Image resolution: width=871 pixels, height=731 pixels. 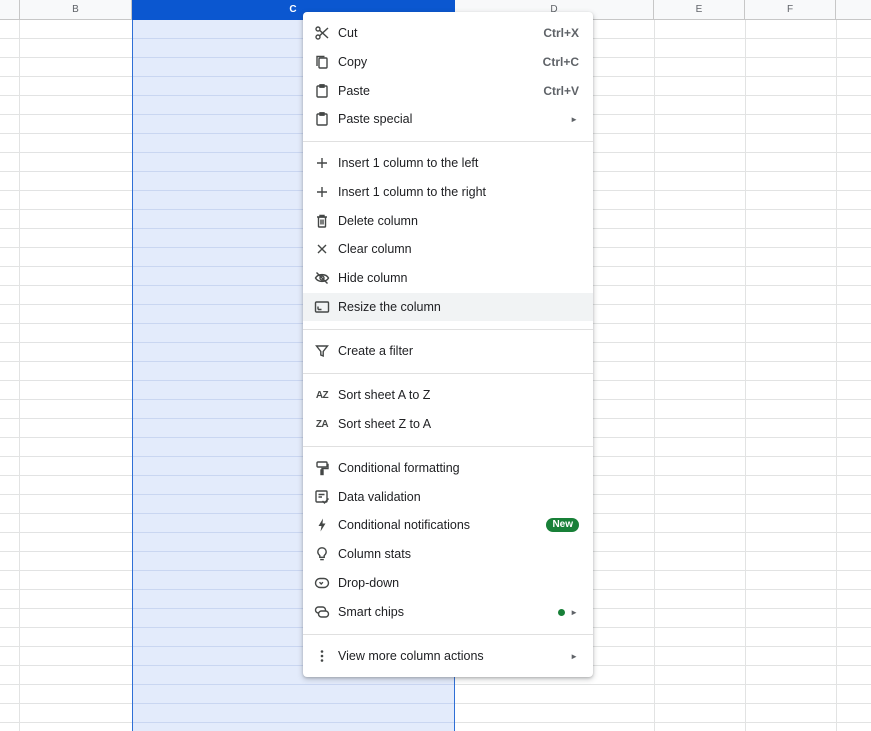 I want to click on paint-roller-icon, so click(x=322, y=468).